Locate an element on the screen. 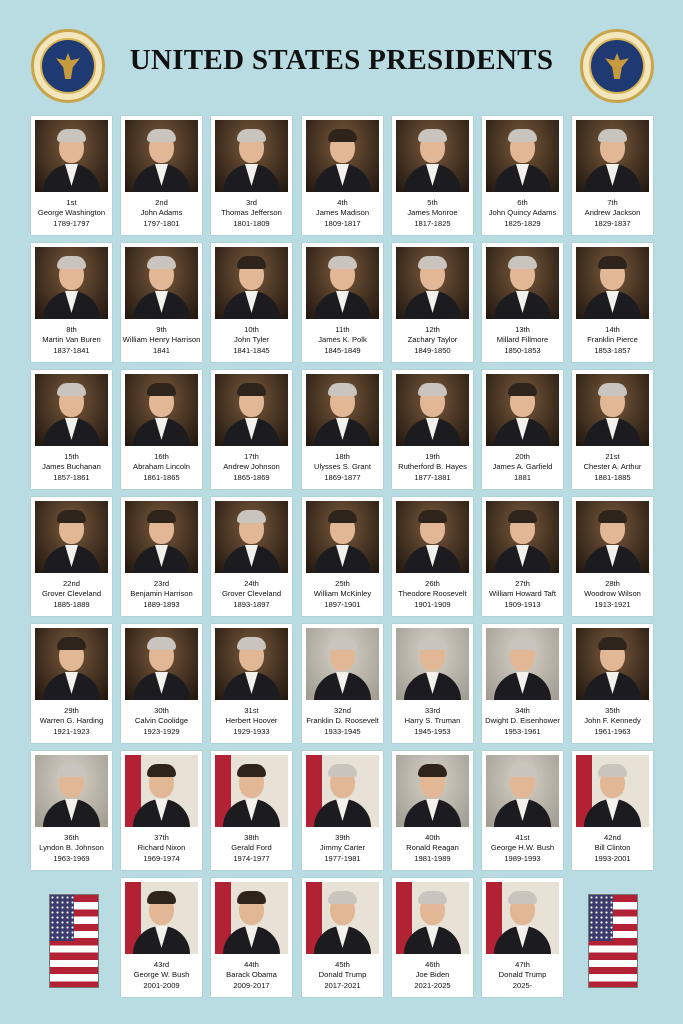 The height and width of the screenshot is (1024, 683). president-name: James A. Garfield is located at coordinates (522, 467).